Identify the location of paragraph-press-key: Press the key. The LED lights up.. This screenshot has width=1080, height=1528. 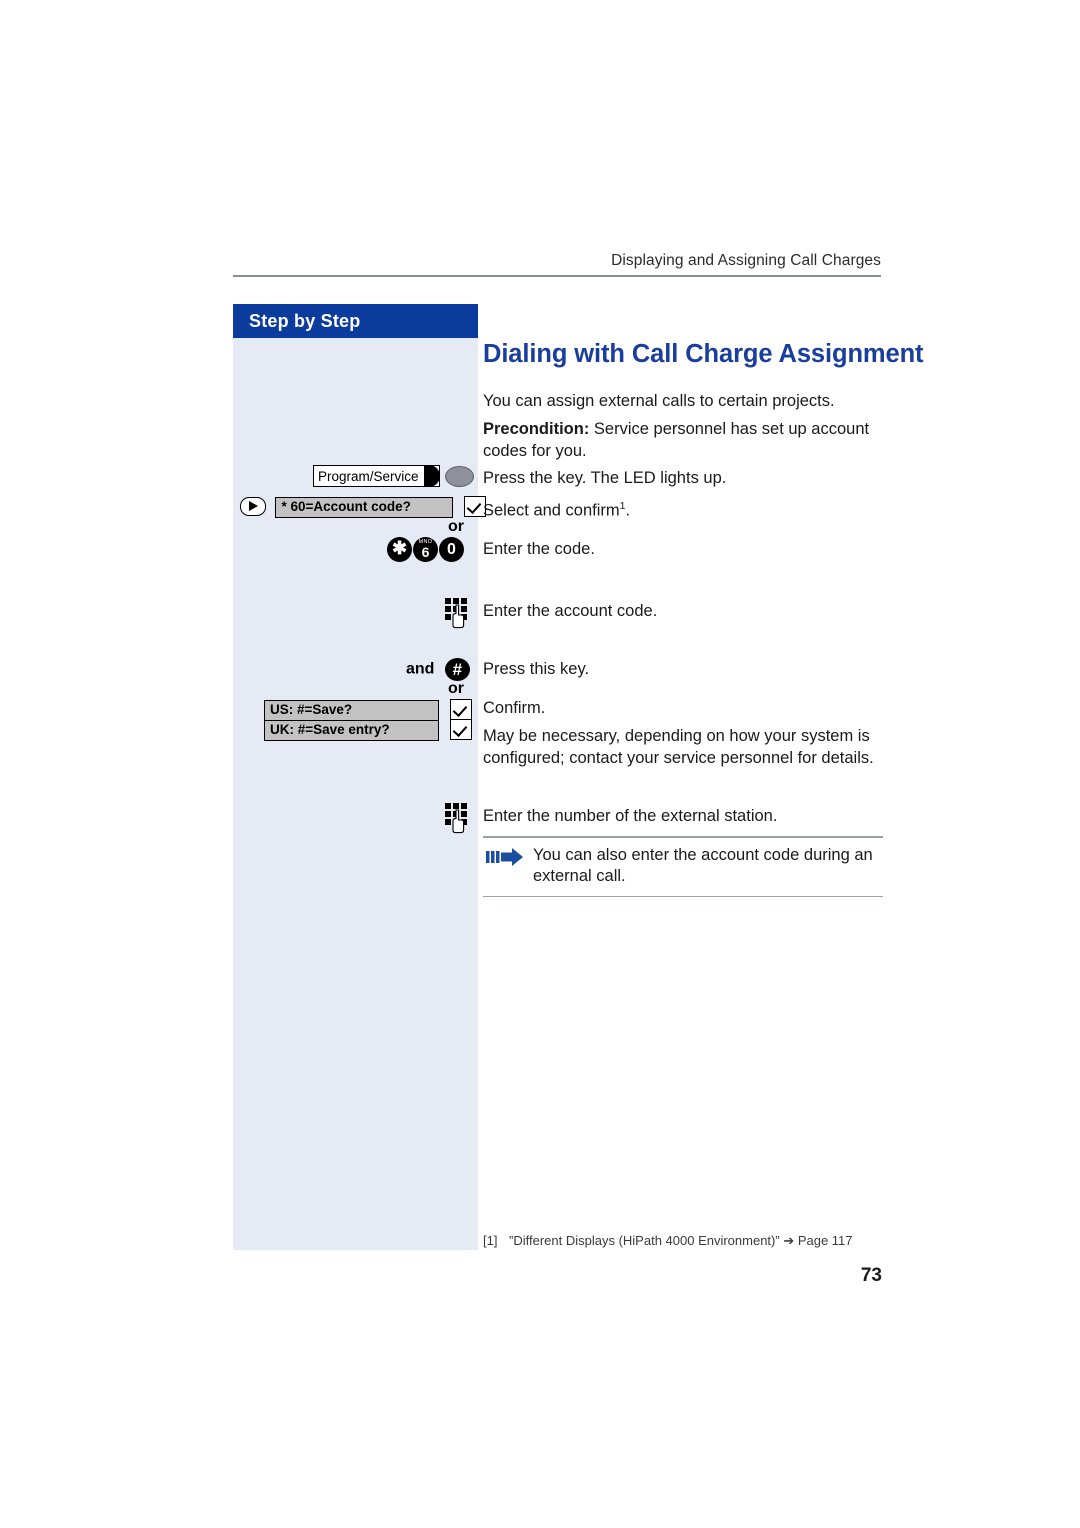
(605, 478).